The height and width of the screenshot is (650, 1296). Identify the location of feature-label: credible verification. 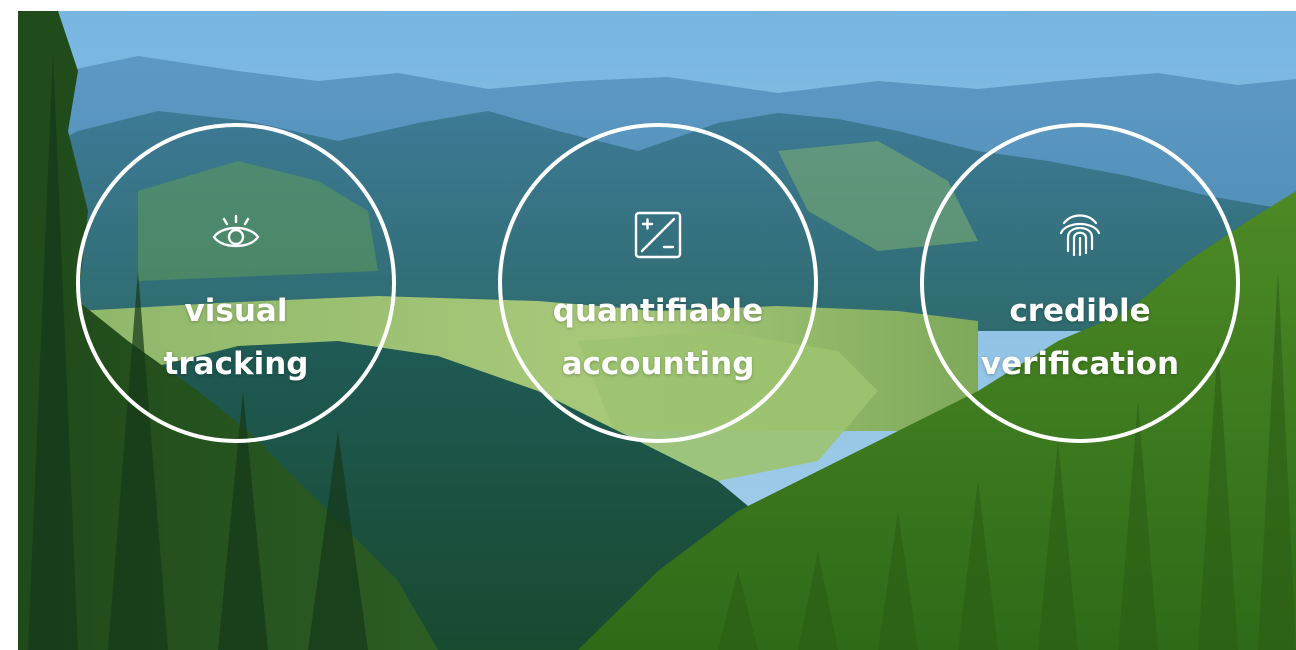
(1080, 338).